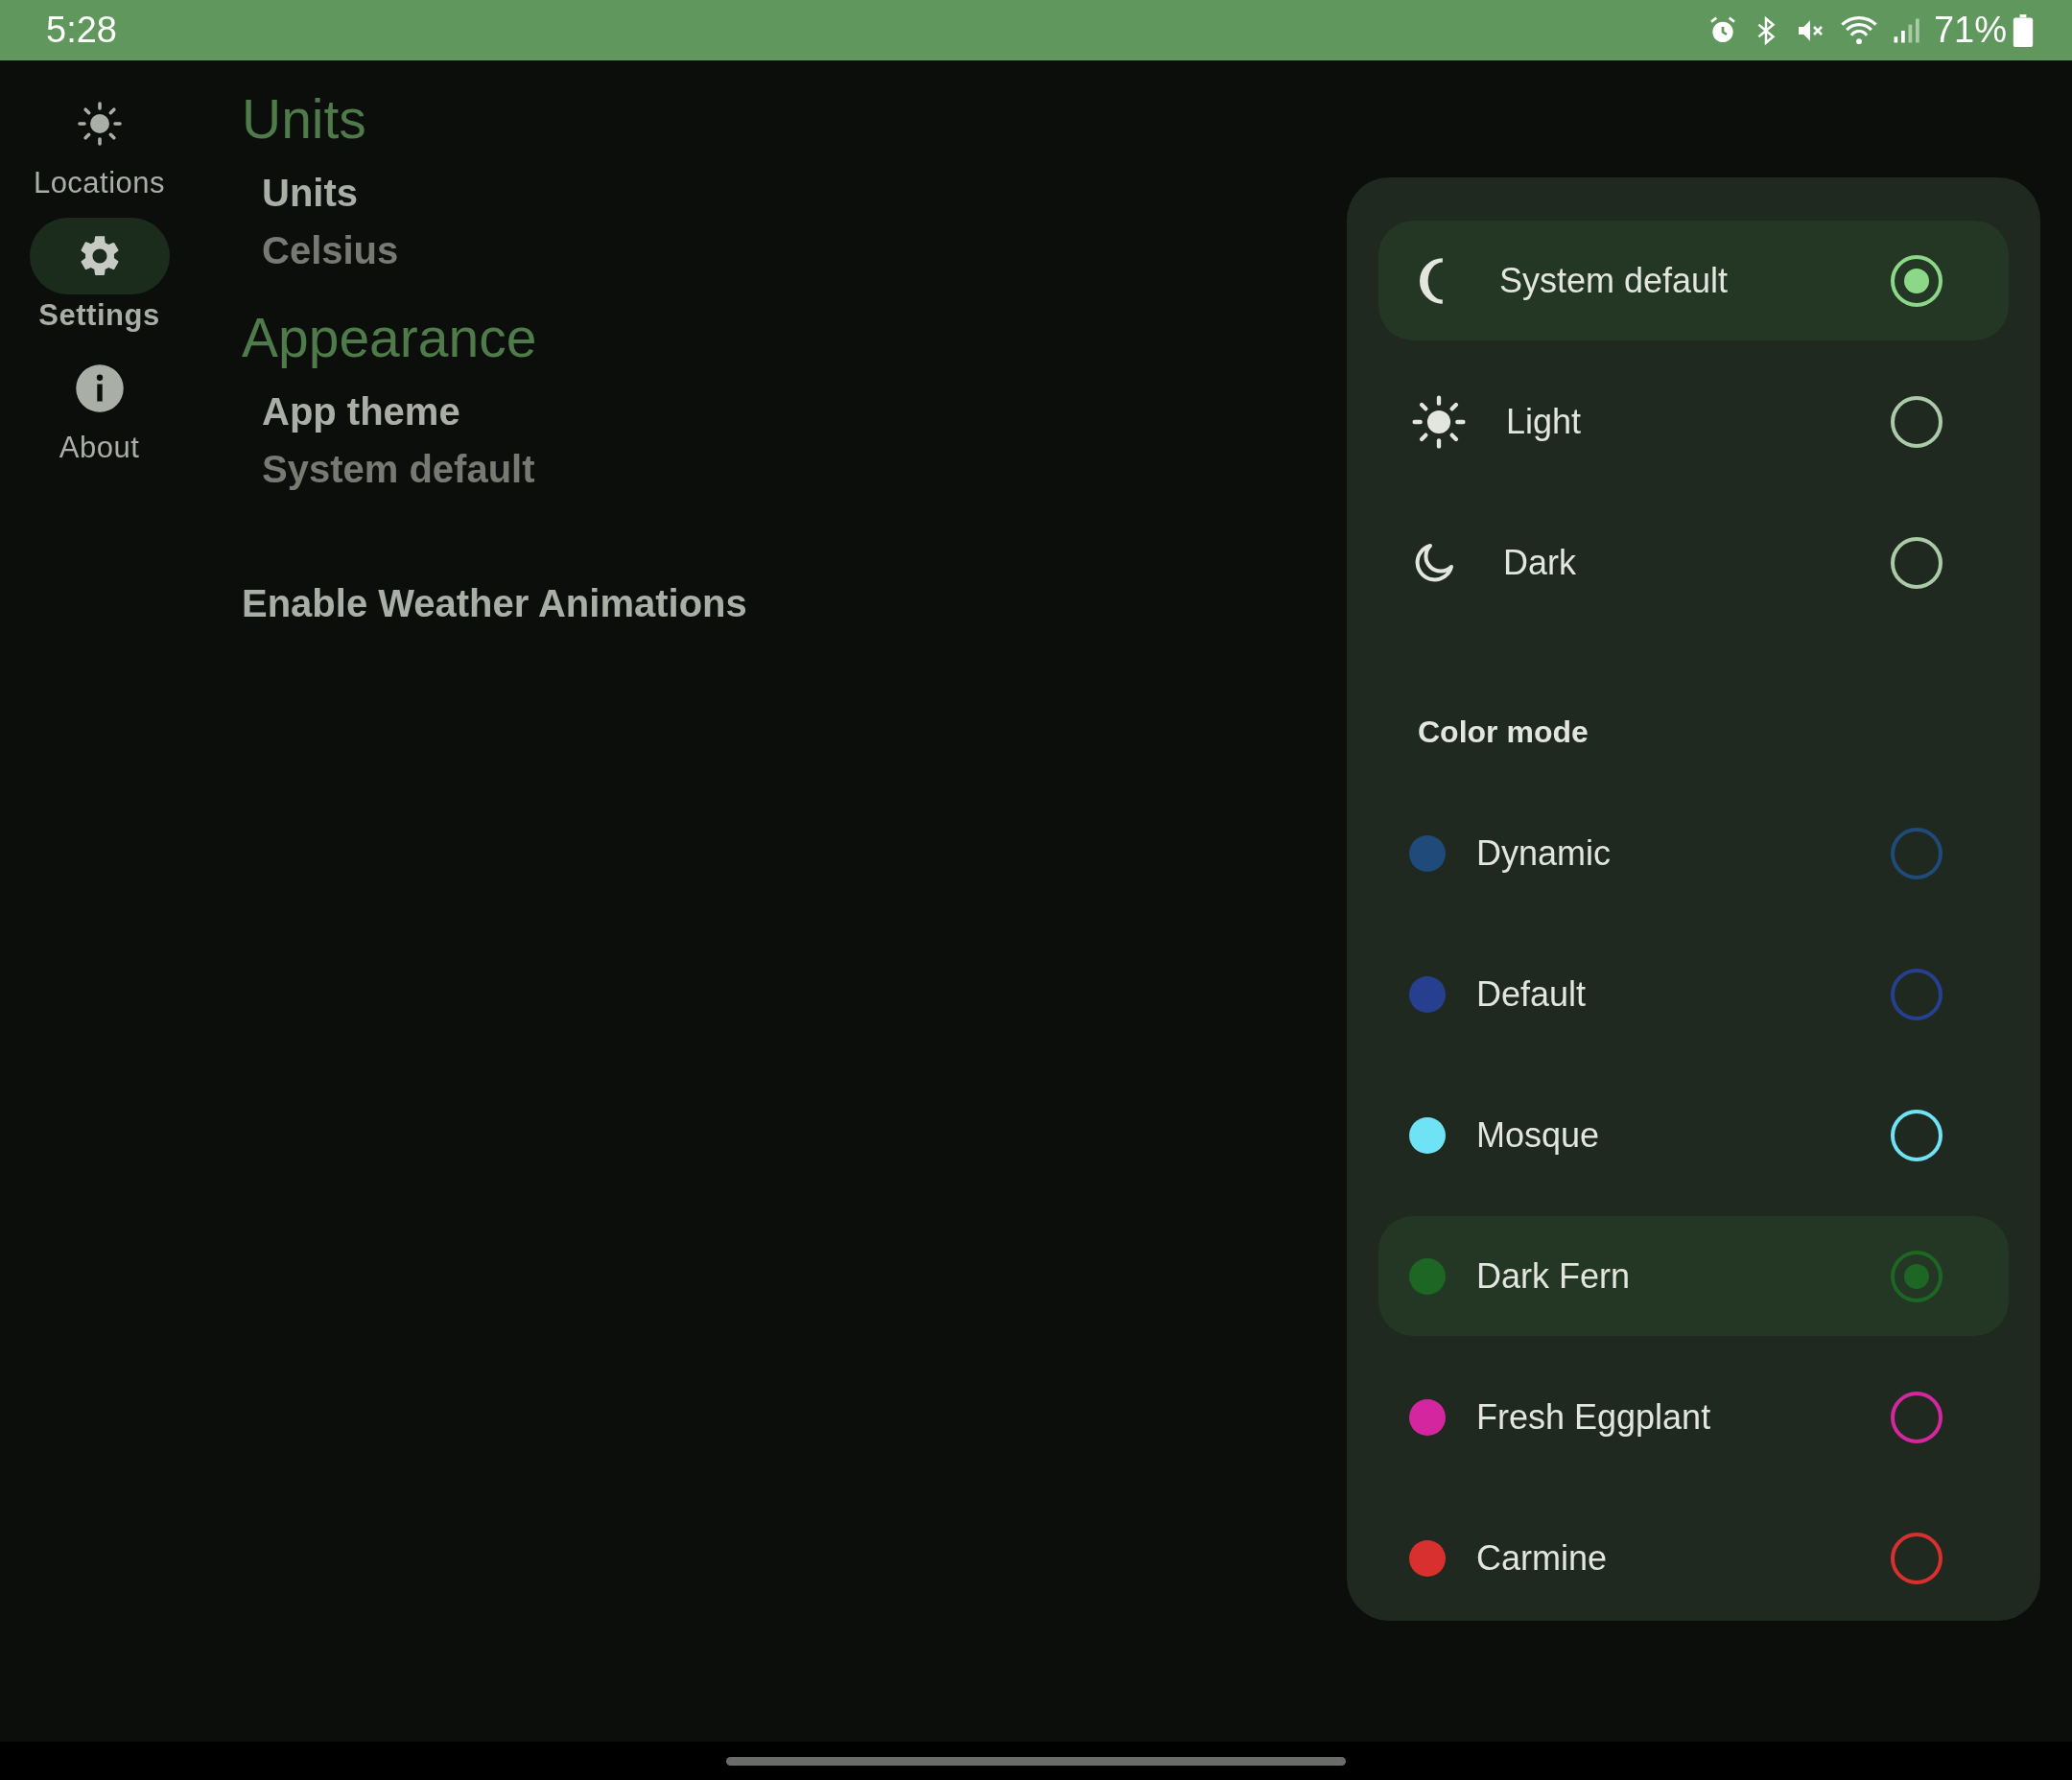  What do you see at coordinates (389, 337) in the screenshot?
I see `section-title: Appearance` at bounding box center [389, 337].